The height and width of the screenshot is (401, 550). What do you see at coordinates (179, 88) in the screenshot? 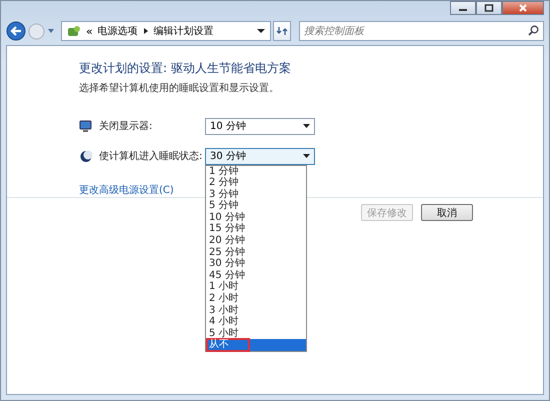
I see `page-description: 选择希望计算机使用的睡眠设置和显示设置。` at bounding box center [179, 88].